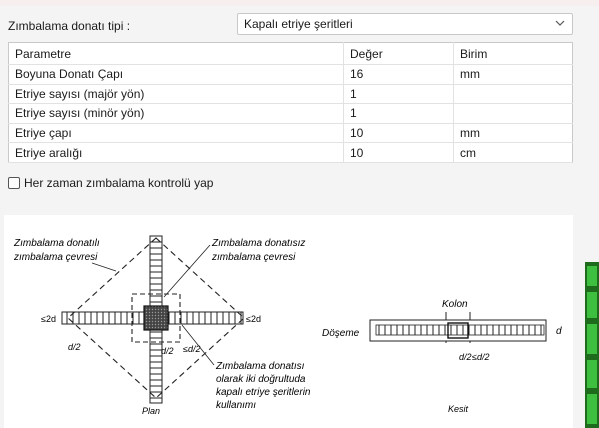 The width and height of the screenshot is (599, 428). What do you see at coordinates (236, 405) in the screenshot?
I see `note-4: kullanımı` at bounding box center [236, 405].